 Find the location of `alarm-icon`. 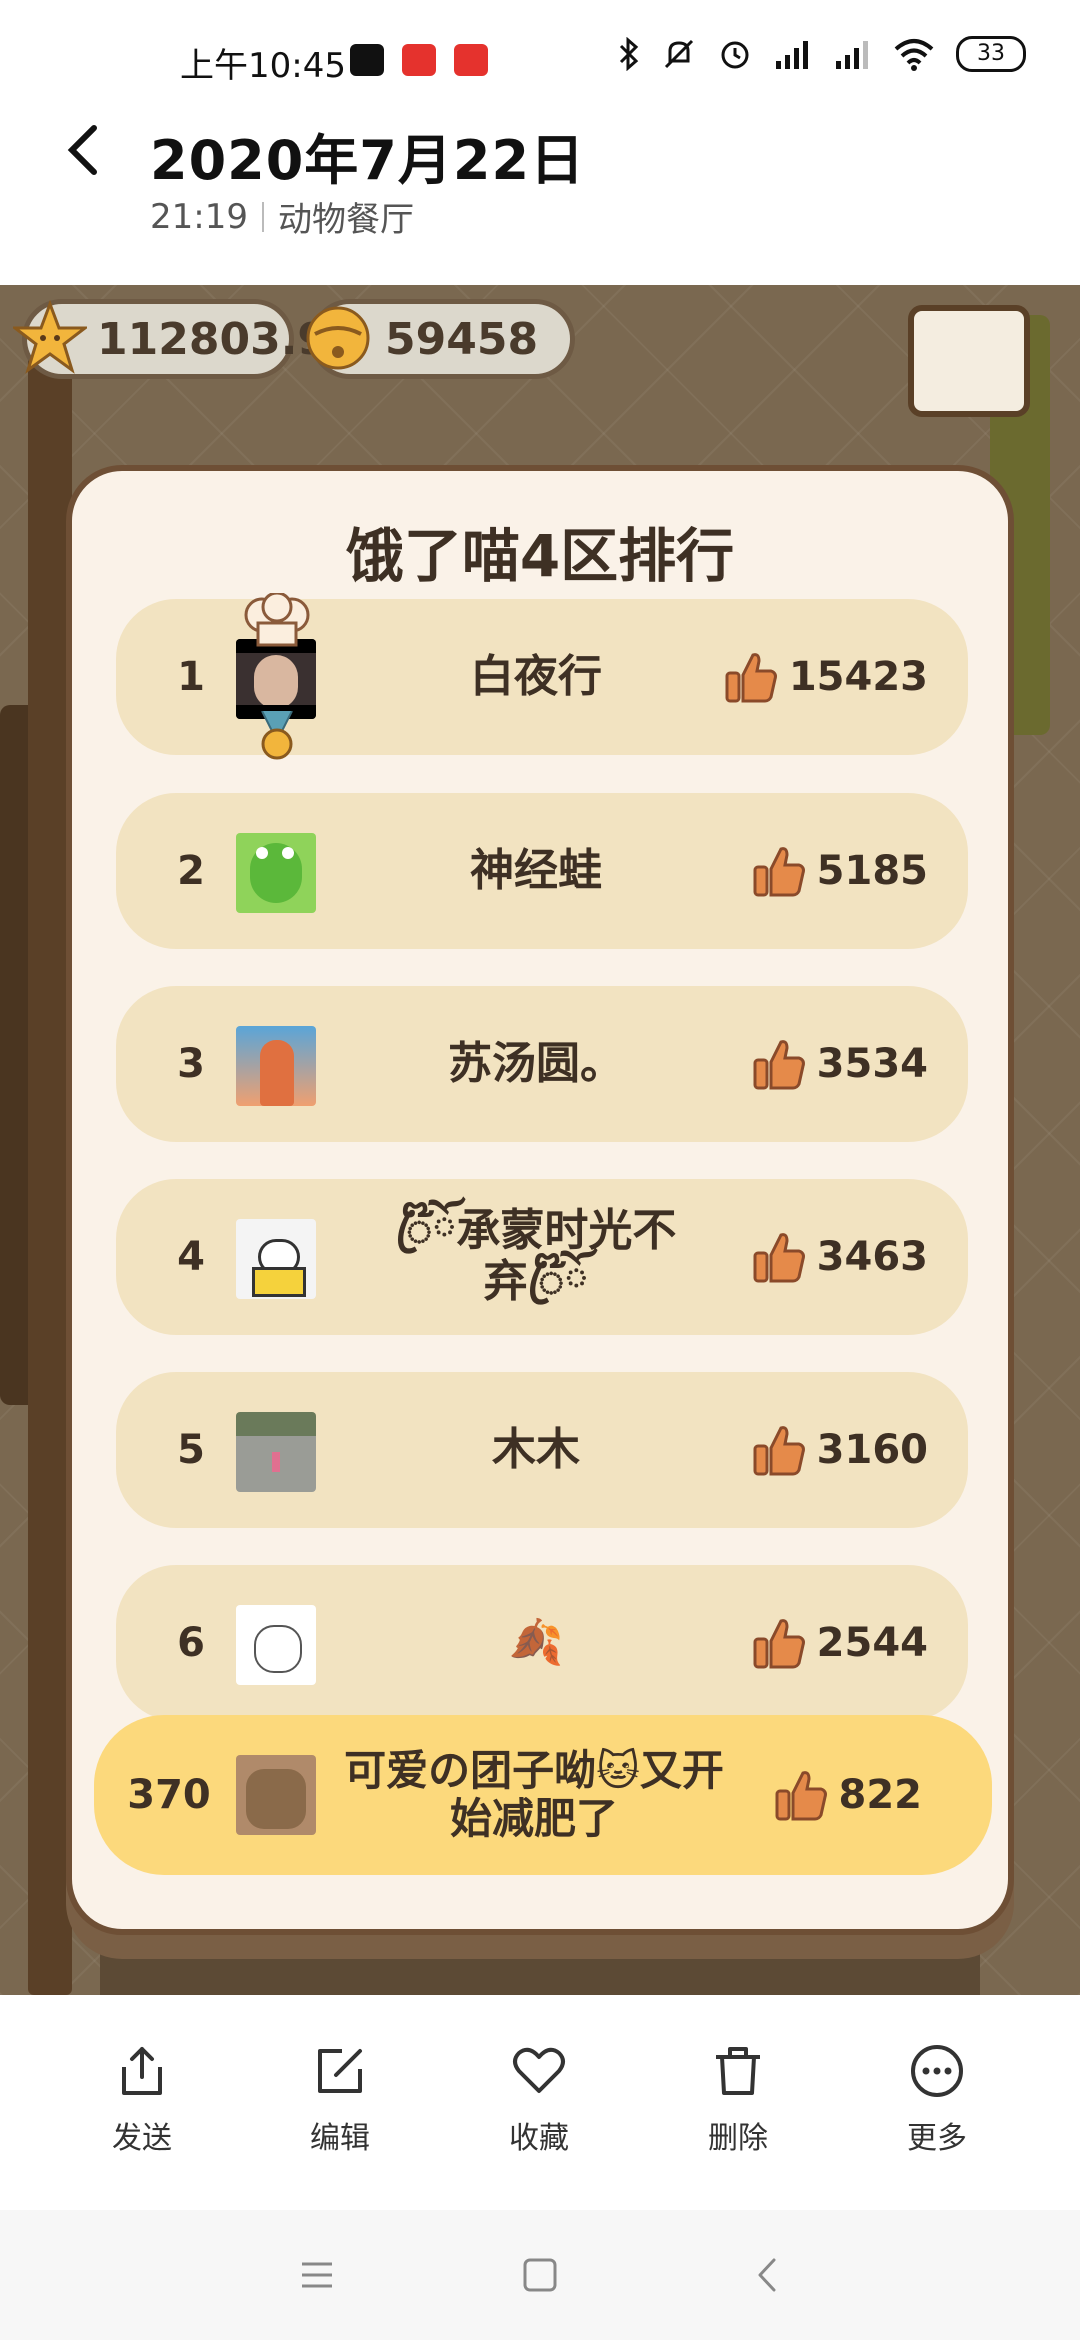

alarm-icon is located at coordinates (735, 55).